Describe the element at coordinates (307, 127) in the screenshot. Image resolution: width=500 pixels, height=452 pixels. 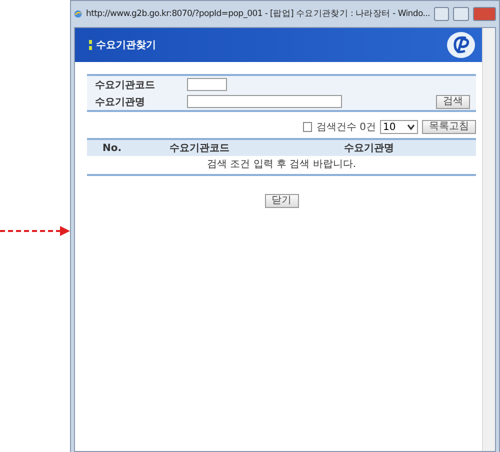
I see `document-icon` at that location.